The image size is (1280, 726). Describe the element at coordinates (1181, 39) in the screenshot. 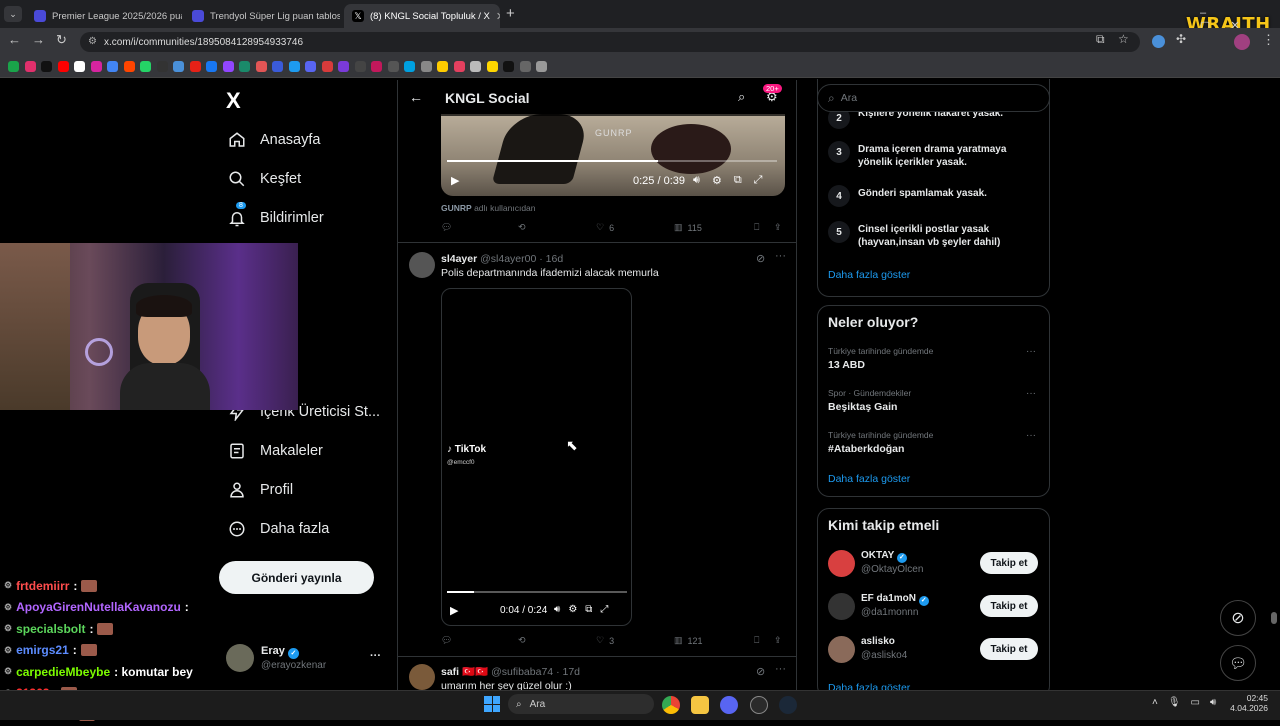

I see `extensions-puzzle-icon: ✣` at that location.